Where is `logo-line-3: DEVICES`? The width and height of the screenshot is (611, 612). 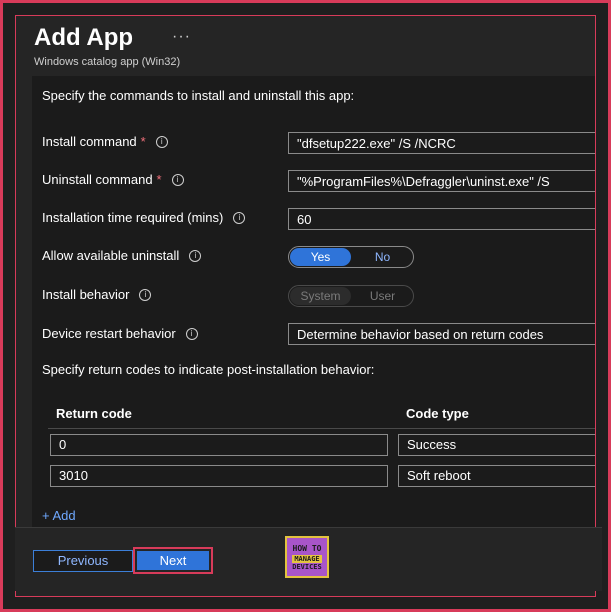 logo-line-3: DEVICES is located at coordinates (307, 566).